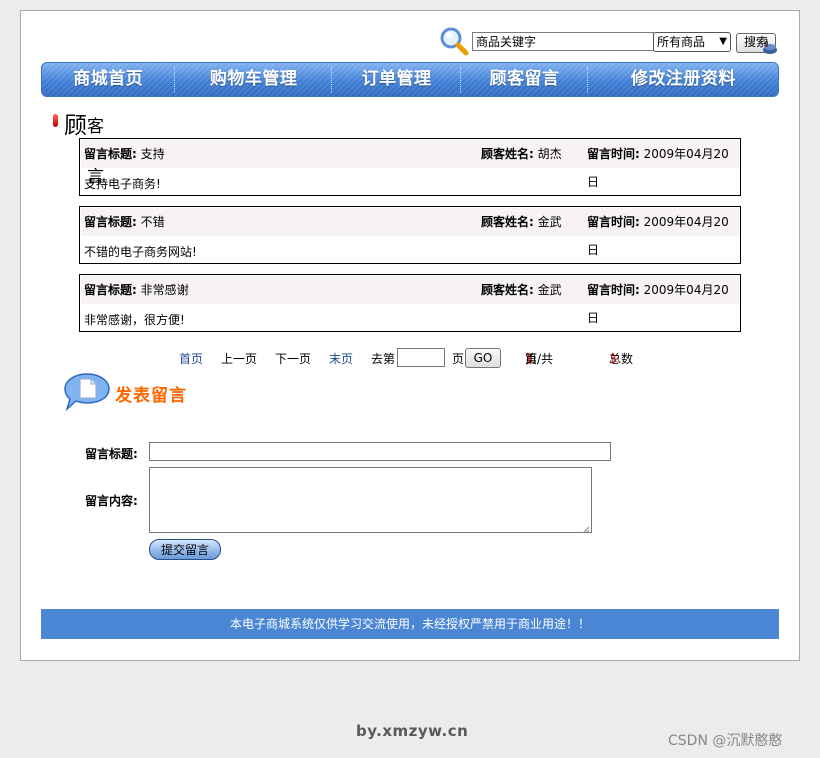 This screenshot has width=820, height=758. What do you see at coordinates (613, 359) in the screenshot?
I see `pager-count-value: 3` at bounding box center [613, 359].